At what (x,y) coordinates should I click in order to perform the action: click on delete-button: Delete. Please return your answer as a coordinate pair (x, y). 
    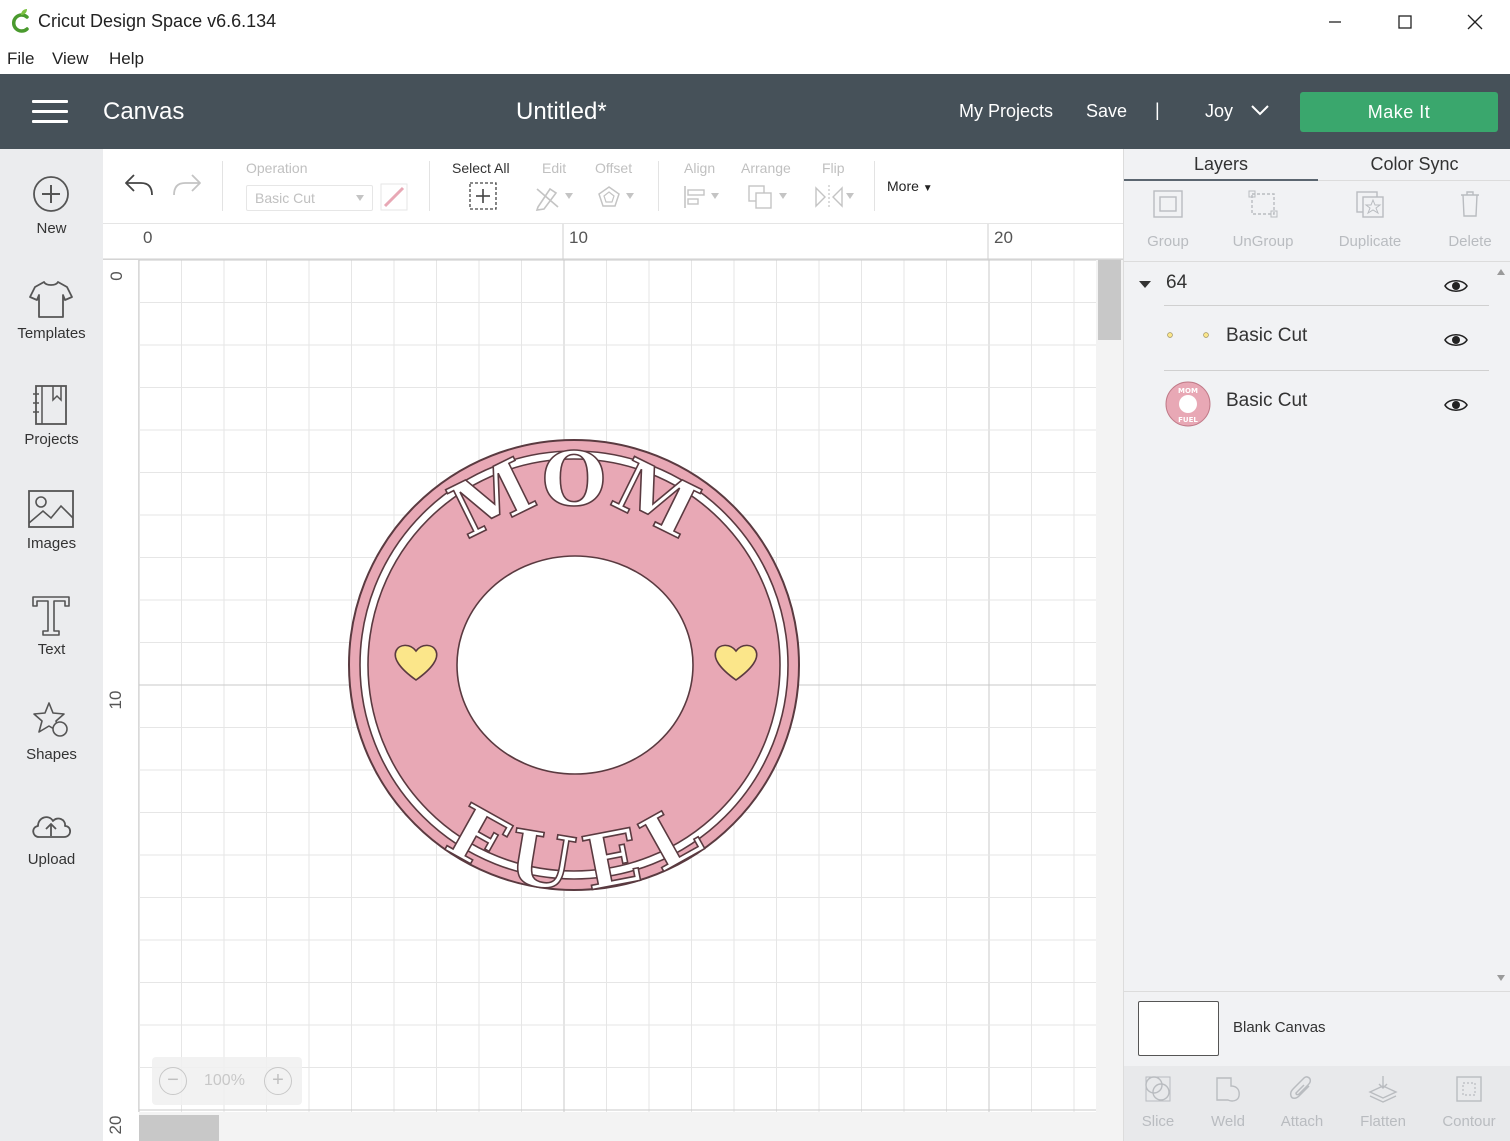
    Looking at the image, I should click on (1470, 219).